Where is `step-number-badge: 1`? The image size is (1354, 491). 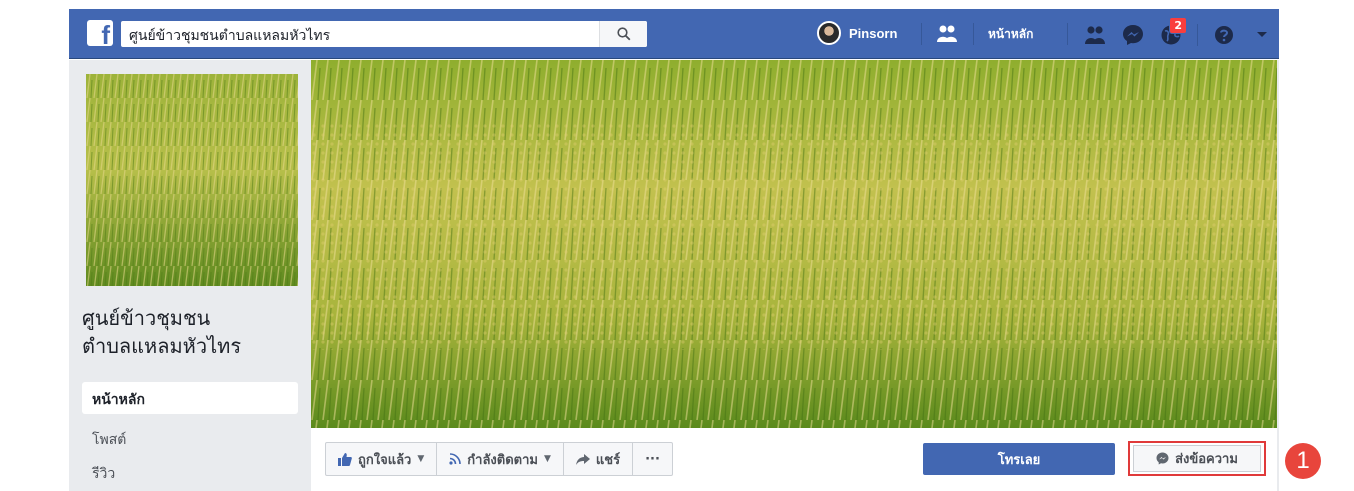
step-number-badge: 1 is located at coordinates (1303, 461).